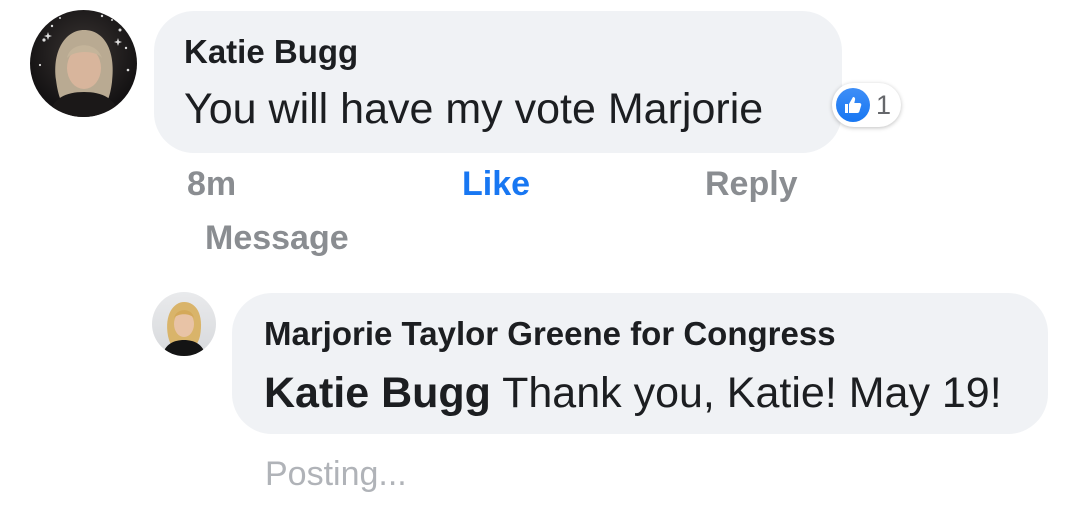 This screenshot has width=1080, height=525. What do you see at coordinates (377, 393) in the screenshot?
I see `reply-mention: Katie Bugg` at bounding box center [377, 393].